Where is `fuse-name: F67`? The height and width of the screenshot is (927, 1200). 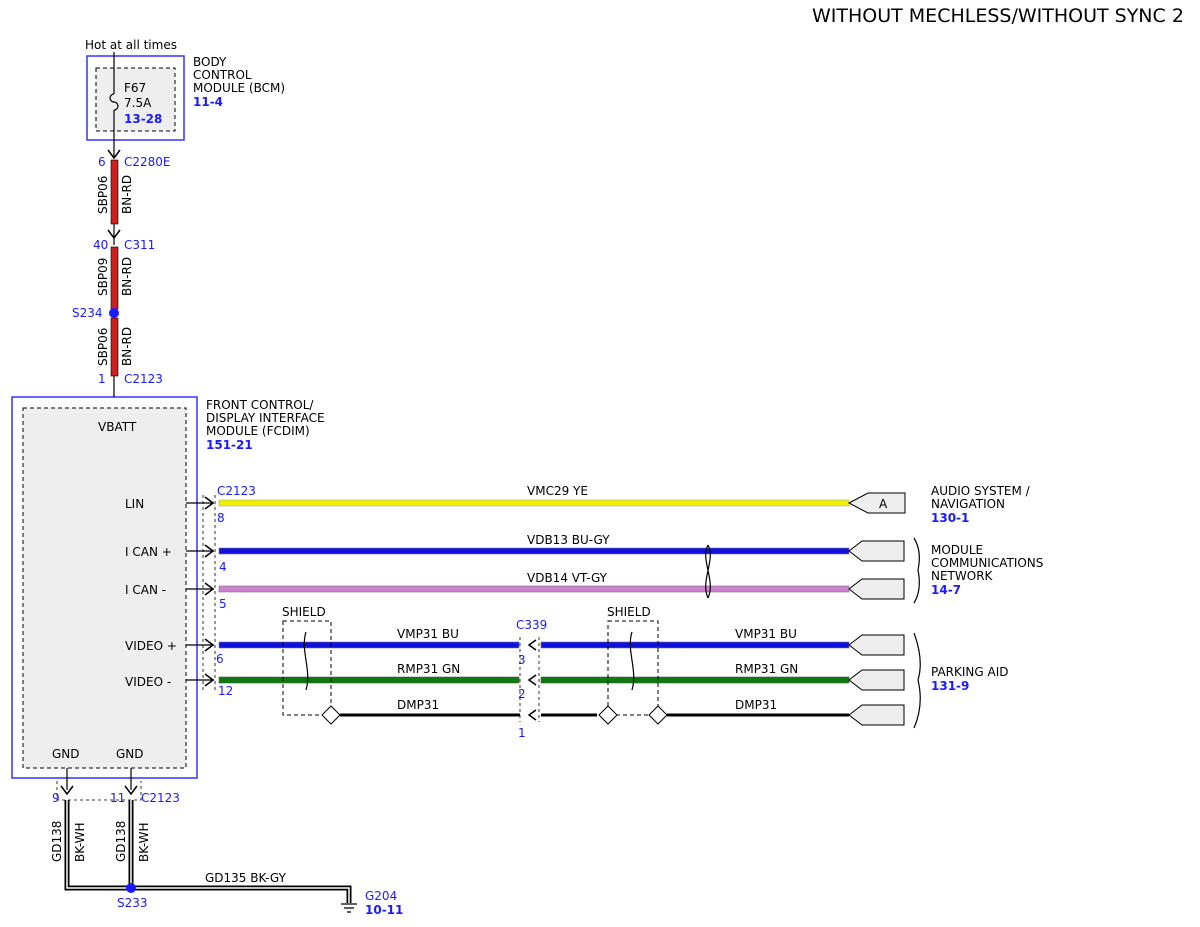
fuse-name: F67 is located at coordinates (135, 88).